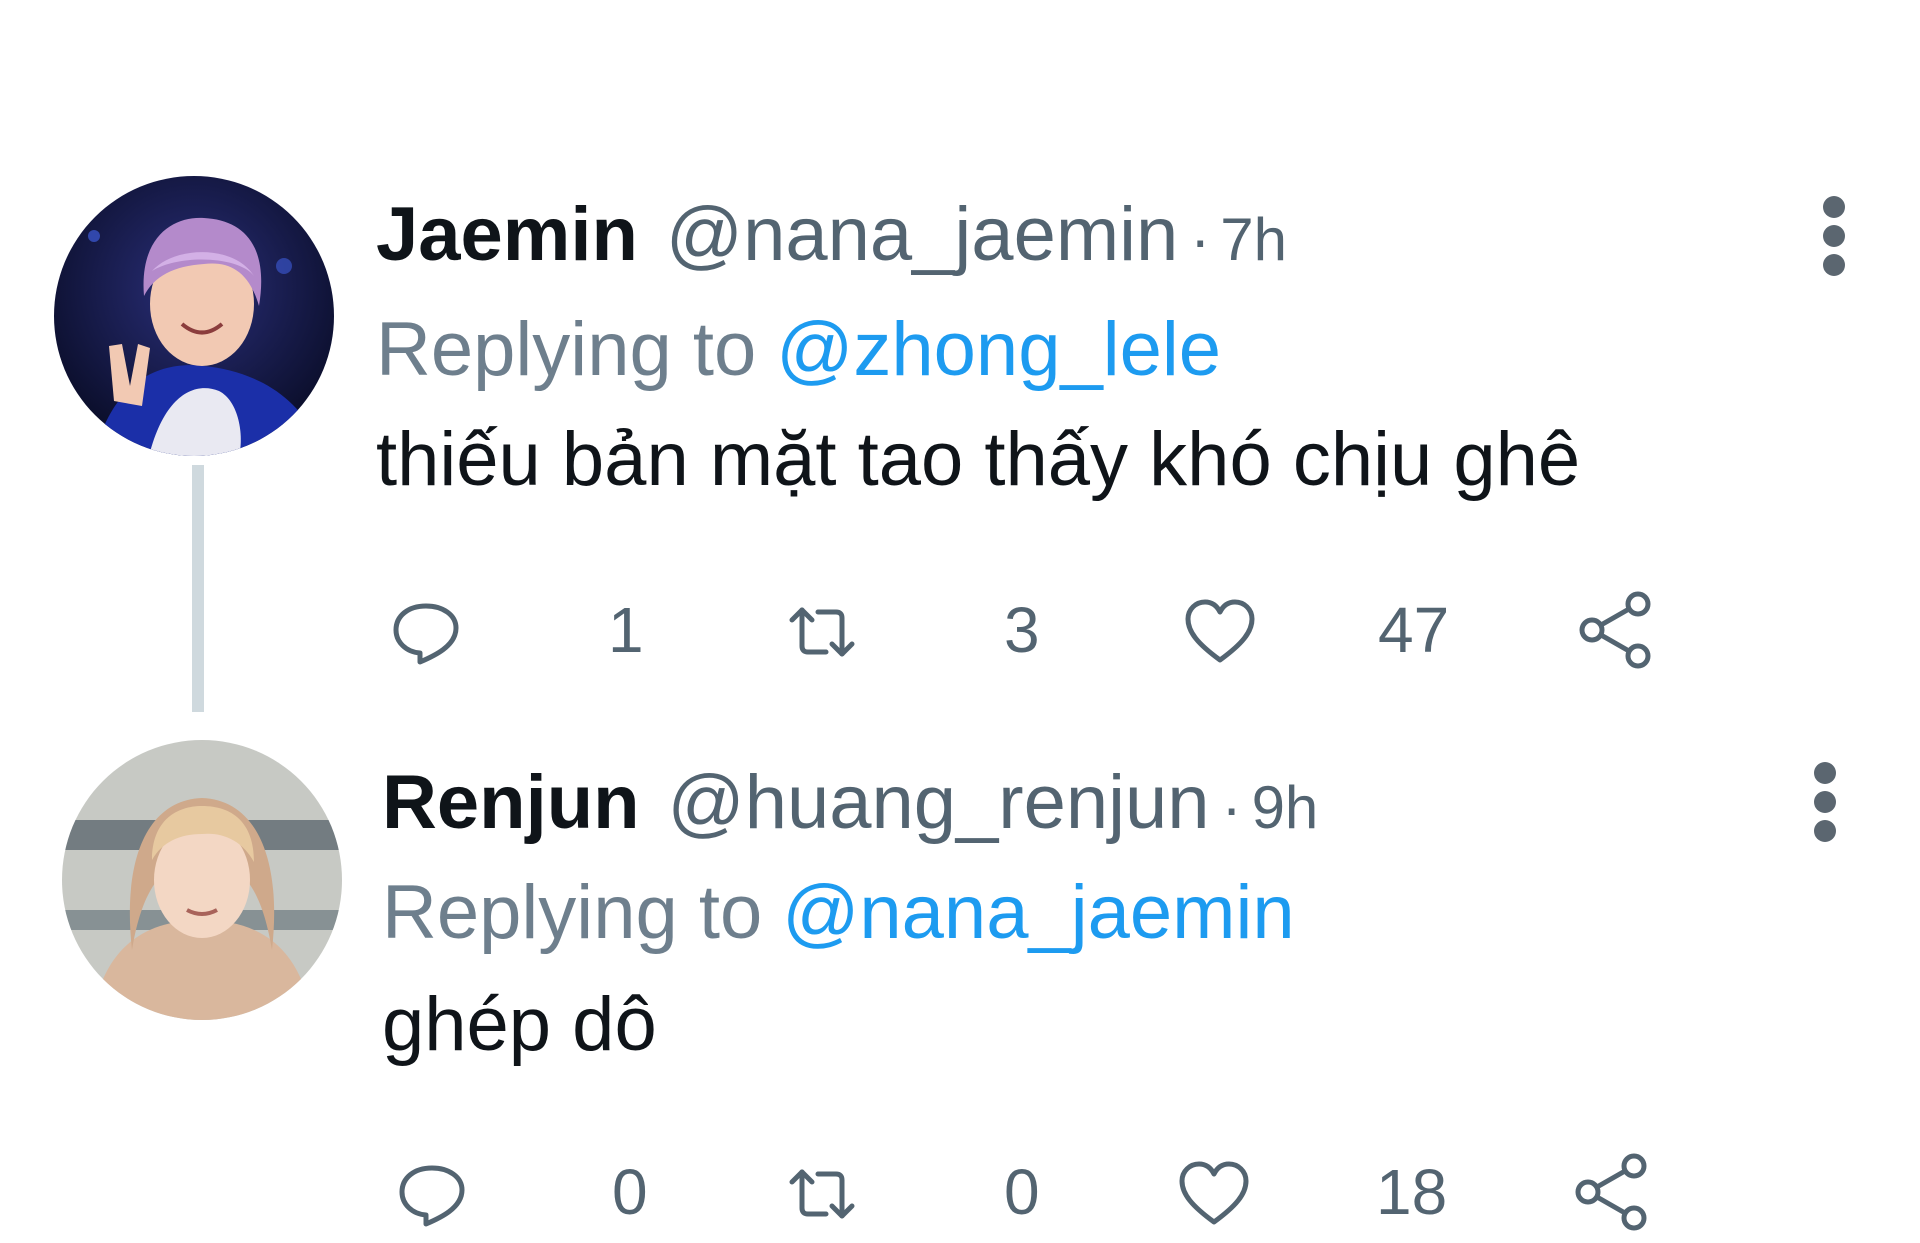 This screenshot has height=1243, width=1920. I want to click on replying-mention-link: @nana_jaemin, so click(1038, 912).